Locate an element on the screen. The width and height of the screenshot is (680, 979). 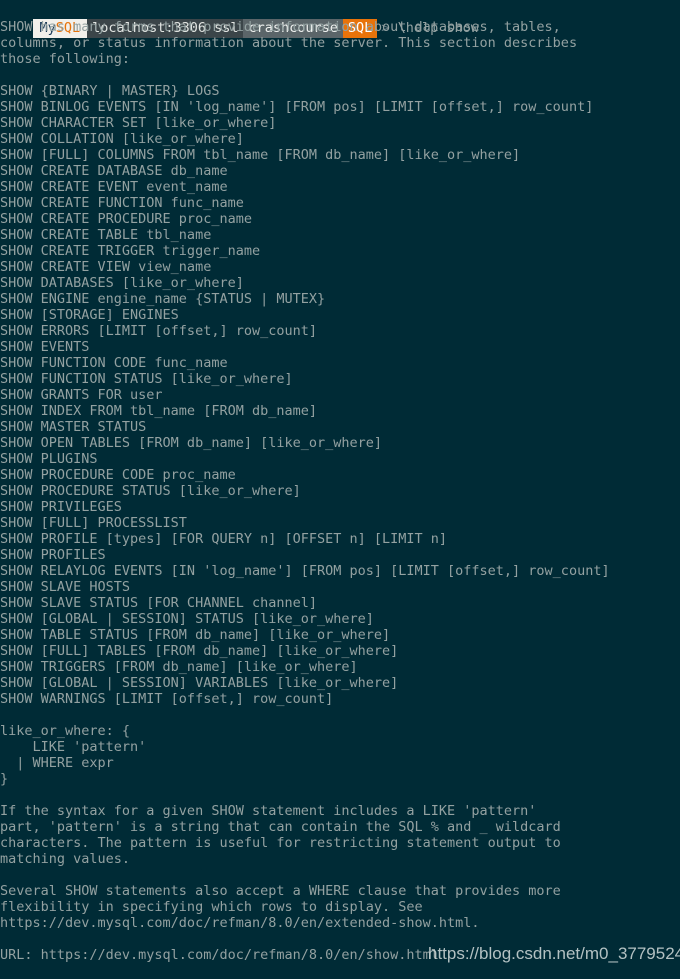
watermark-text: https://blog.csdn.net/m0_37795244 is located at coordinates (554, 953).